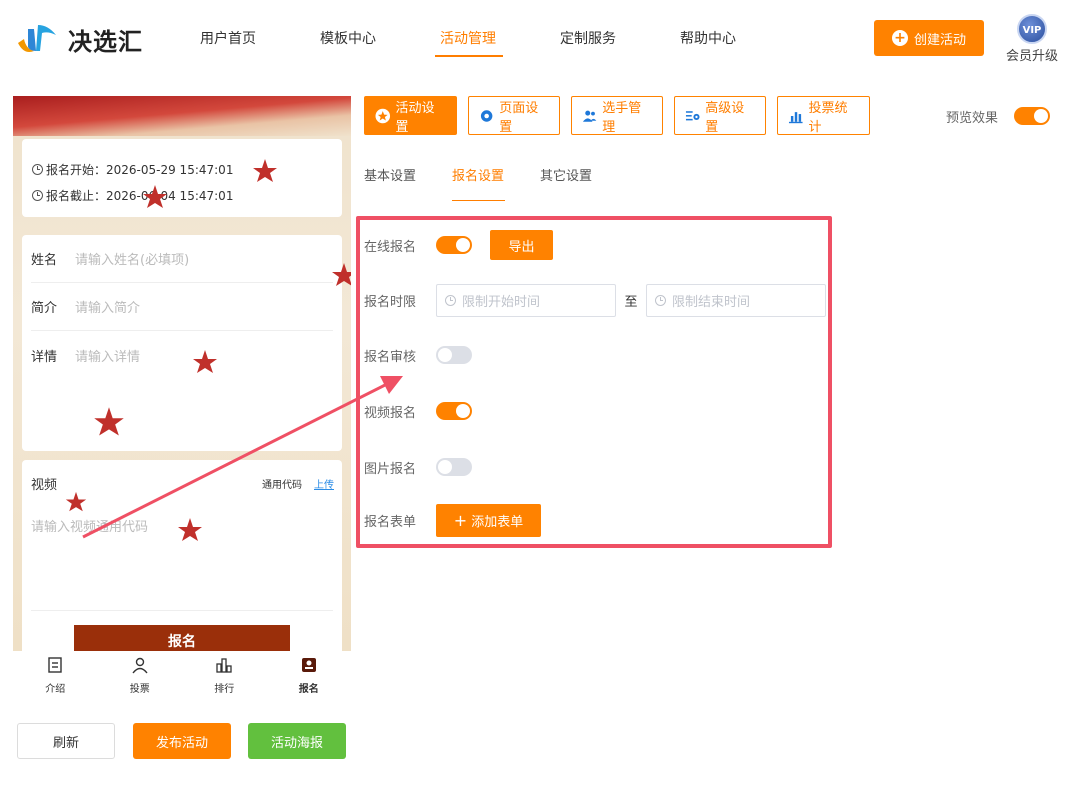 This screenshot has height=799, width=1068. What do you see at coordinates (44, 357) in the screenshot?
I see `detail-label: 详情` at bounding box center [44, 357].